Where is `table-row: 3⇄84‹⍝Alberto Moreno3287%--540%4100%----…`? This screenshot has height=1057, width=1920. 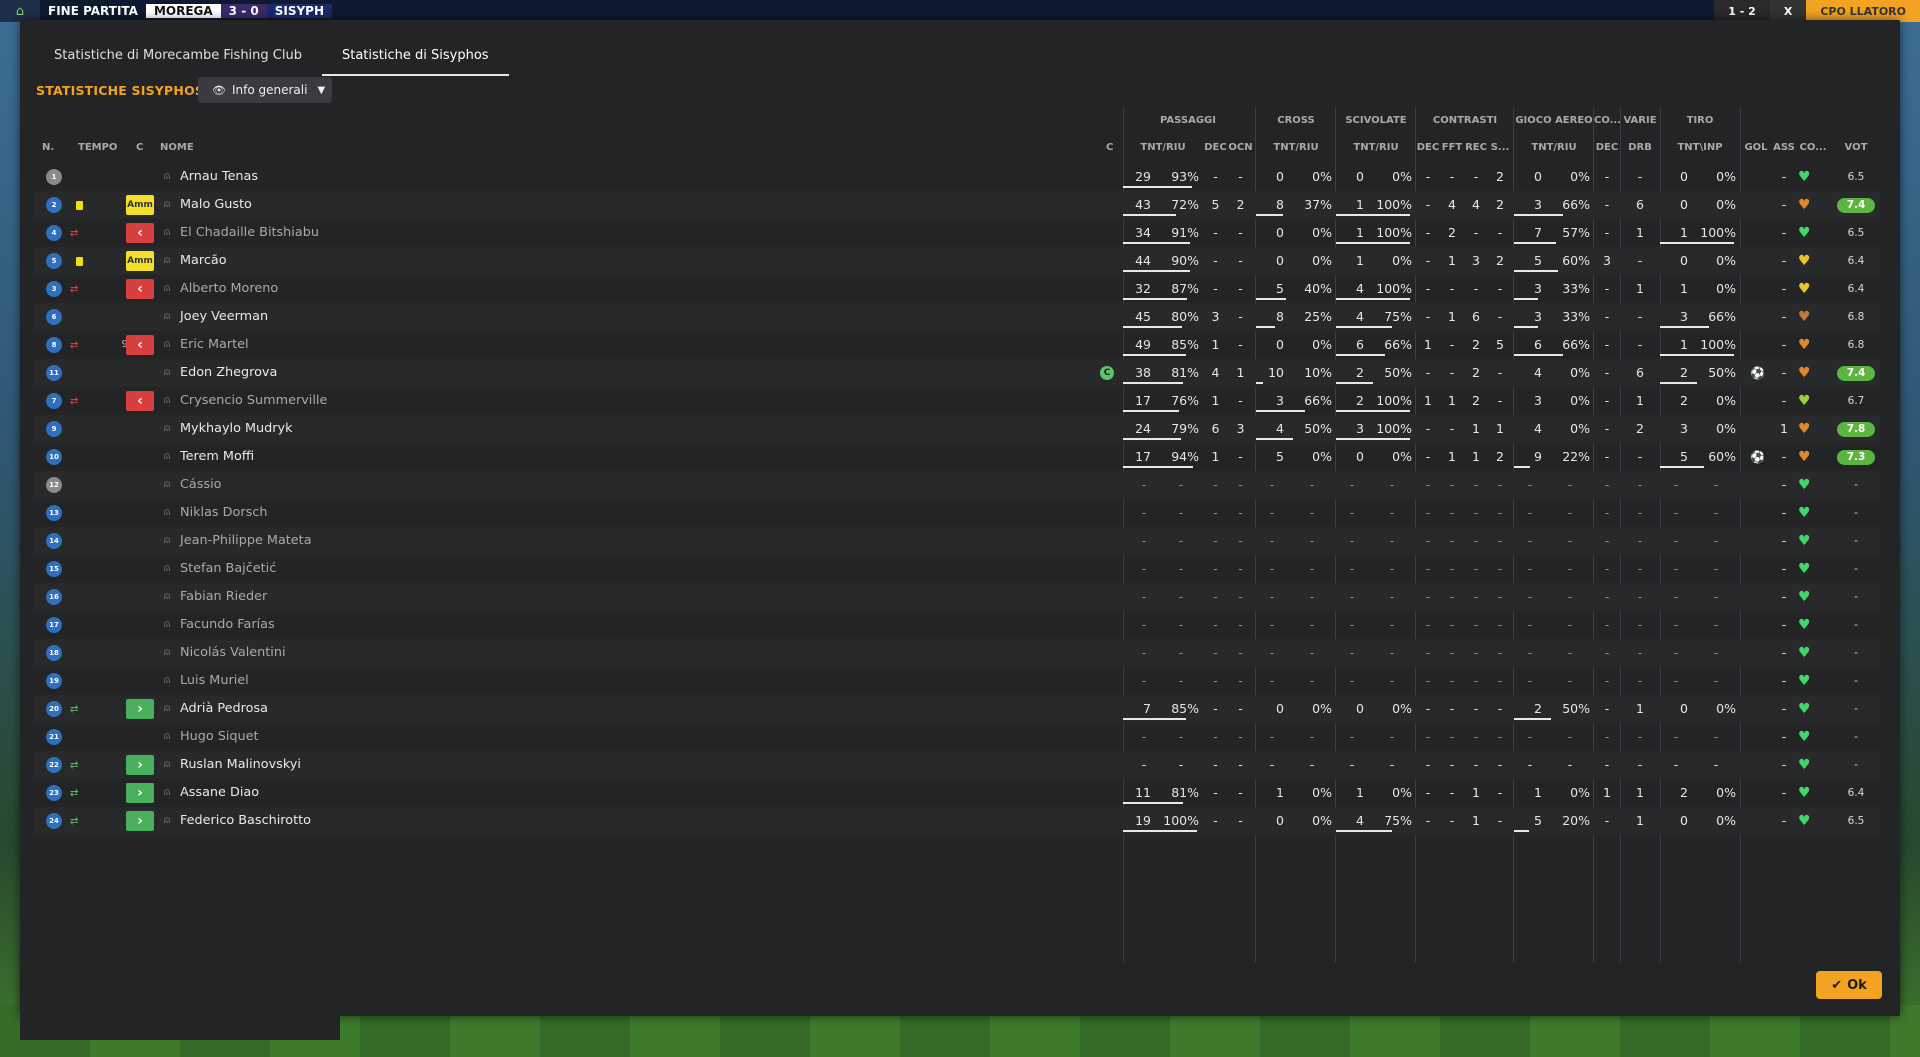 table-row: 3⇄84‹⍝Alberto Moreno3287%--540%4100%----… is located at coordinates (957, 289).